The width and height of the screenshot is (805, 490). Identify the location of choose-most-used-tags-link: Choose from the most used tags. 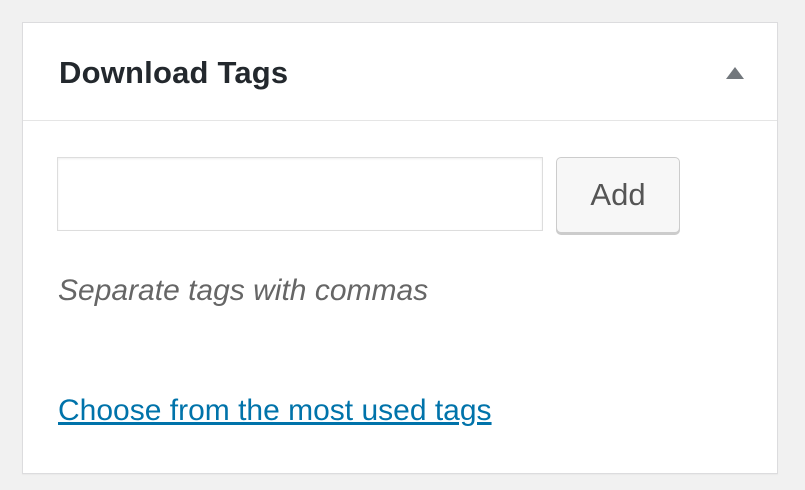
(275, 411).